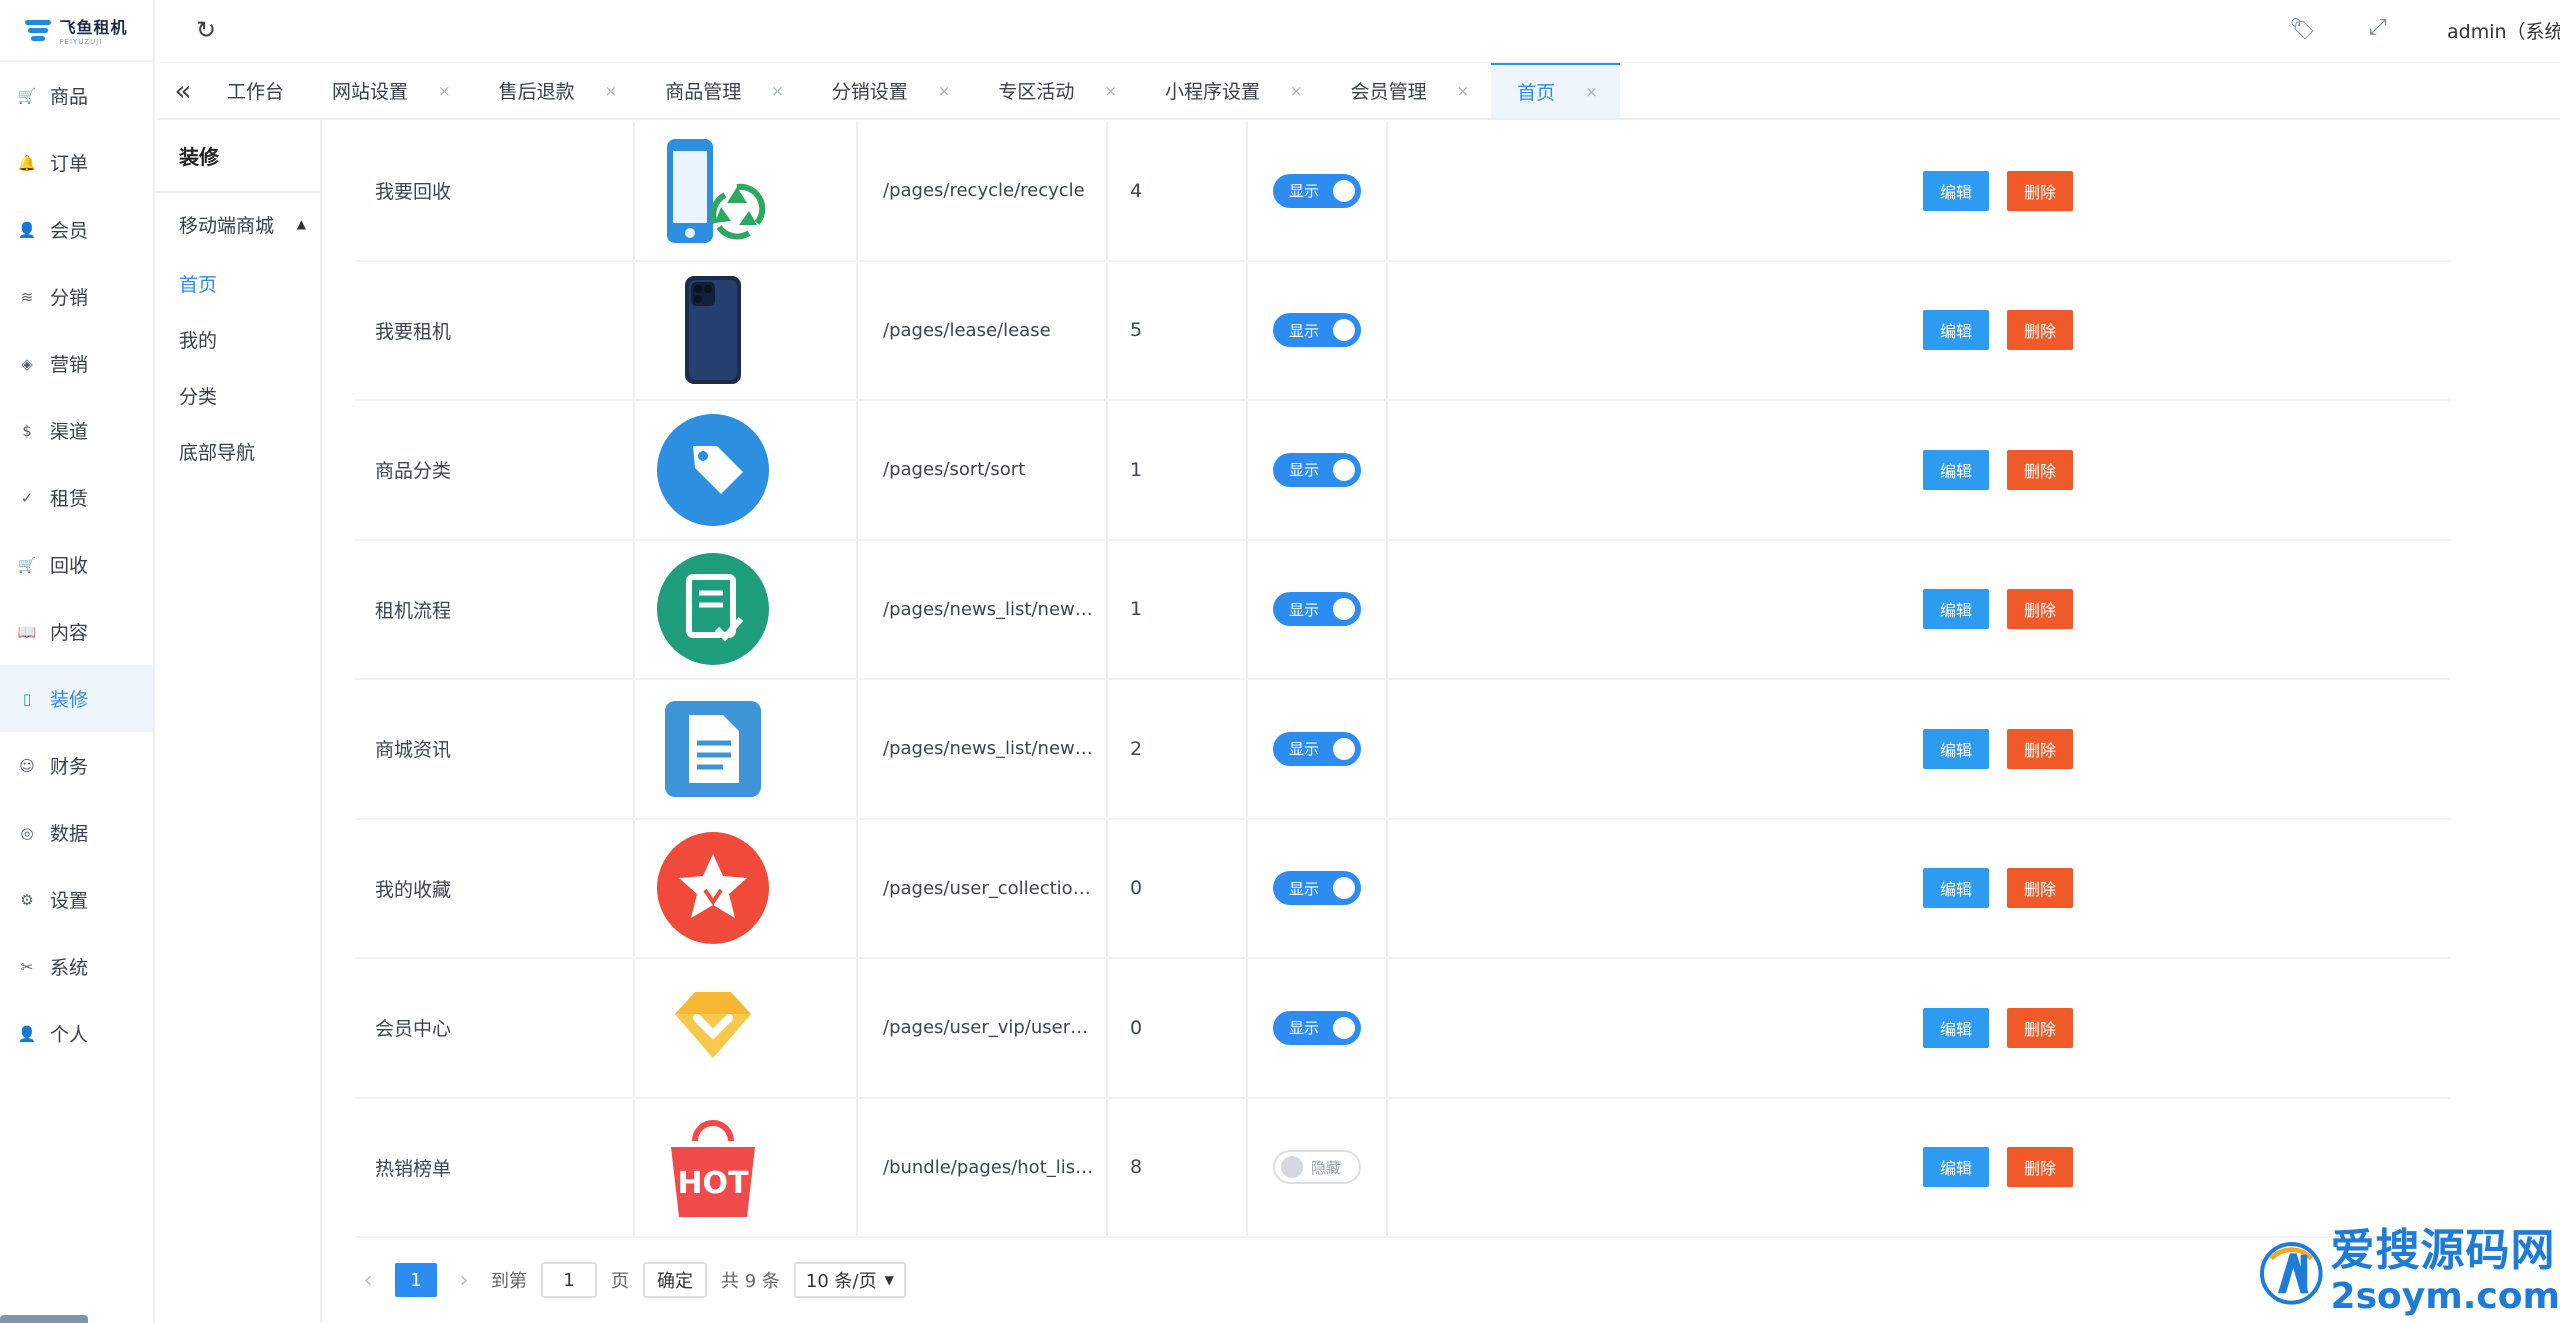 The height and width of the screenshot is (1323, 2560). I want to click on cell-path: /pages/user_collection/user_collection, so click(983, 888).